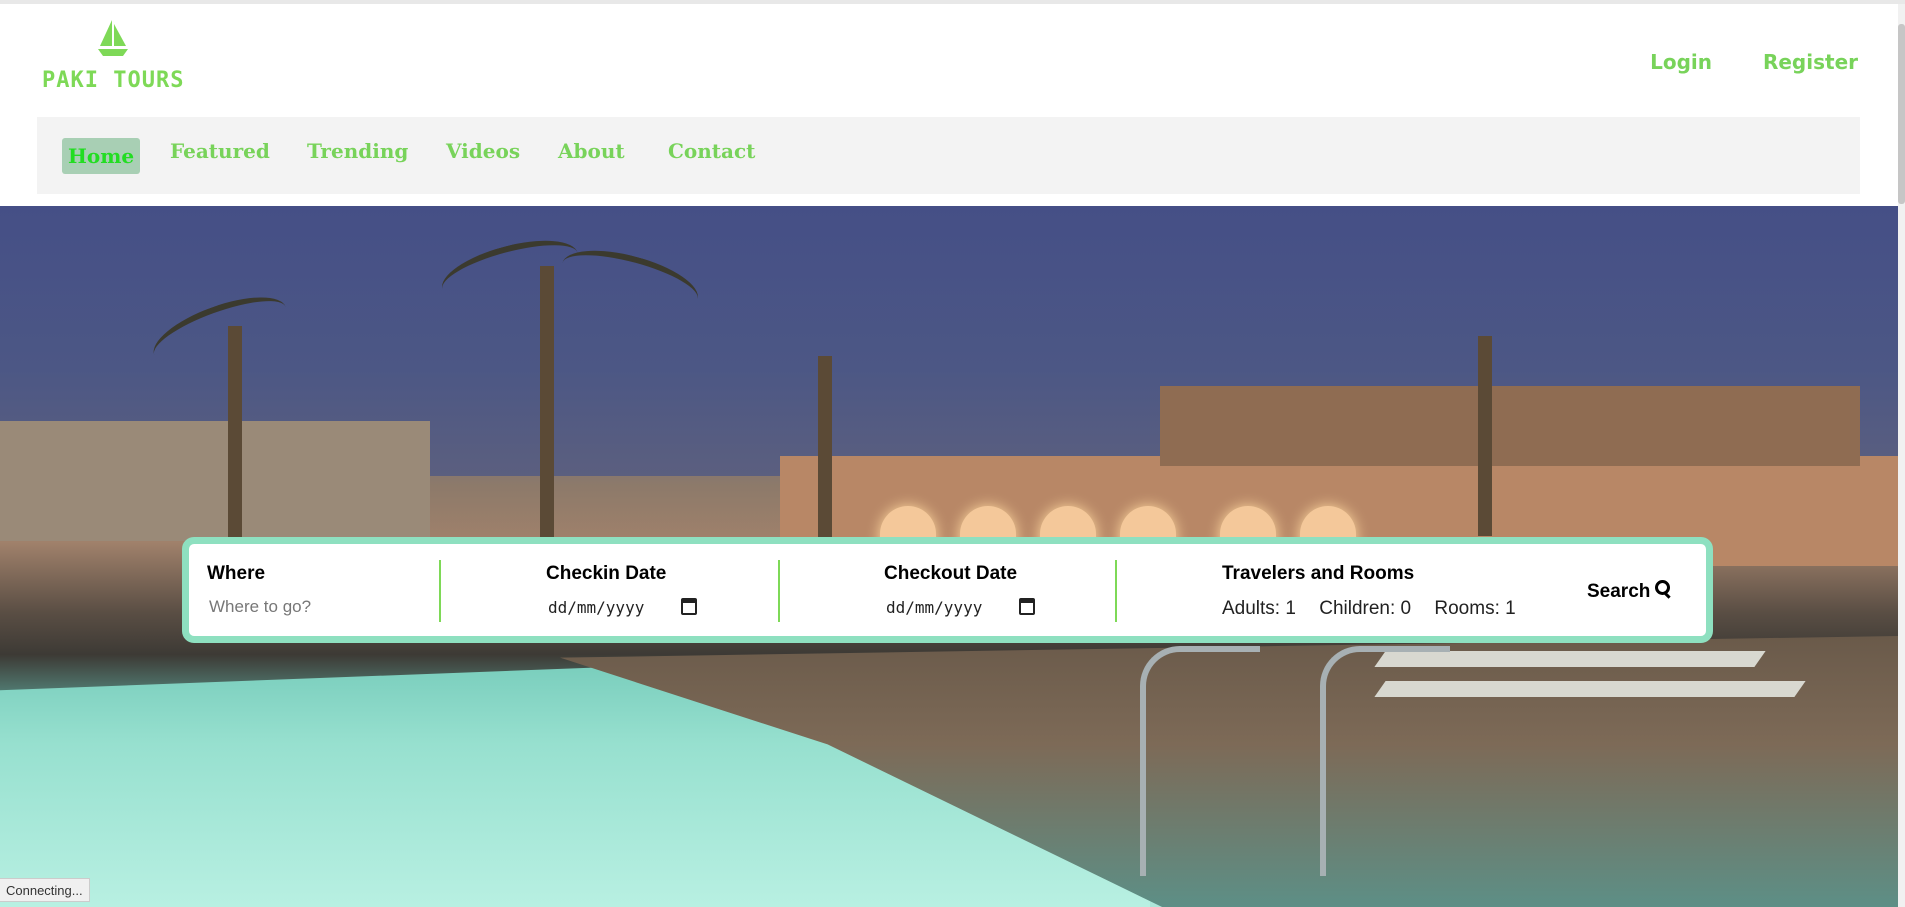 This screenshot has width=1905, height=907. Describe the element at coordinates (236, 573) in the screenshot. I see `where-label: Where` at that location.